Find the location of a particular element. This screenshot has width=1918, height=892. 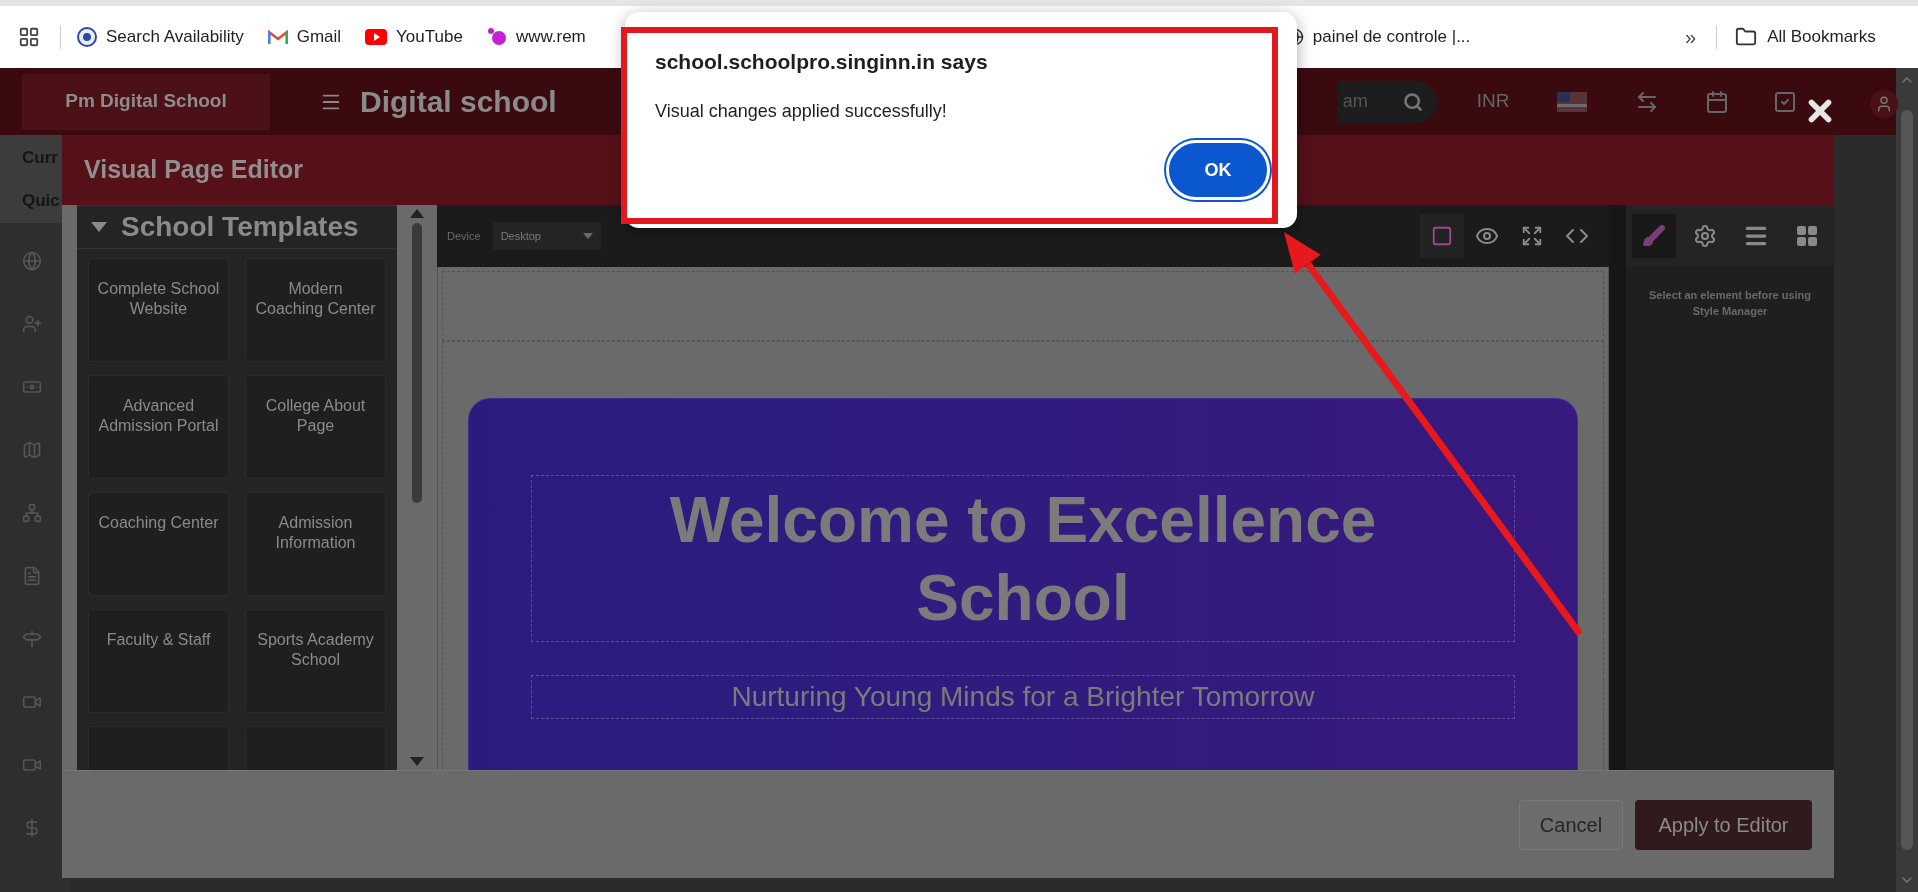

modal-title: Visual Page Editor is located at coordinates (194, 170).